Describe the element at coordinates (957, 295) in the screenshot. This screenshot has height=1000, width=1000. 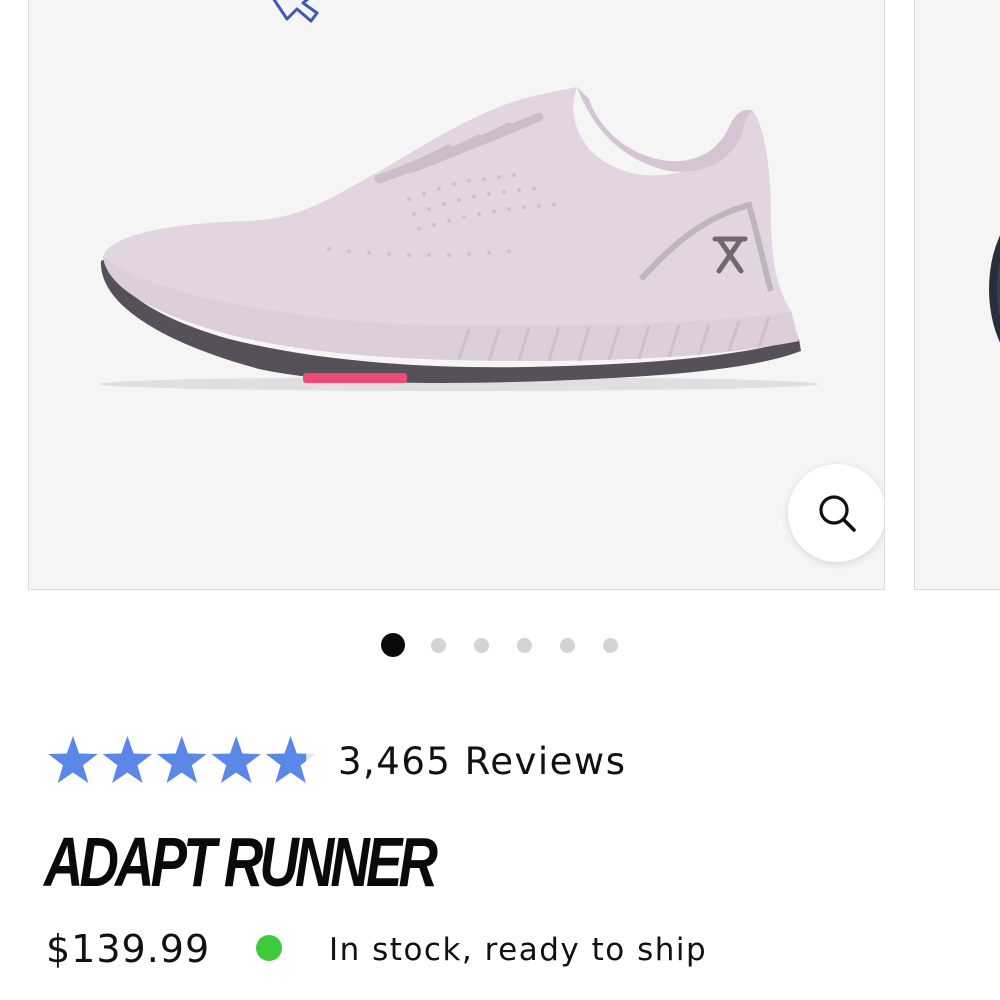
I see `product-image-slide-next` at that location.